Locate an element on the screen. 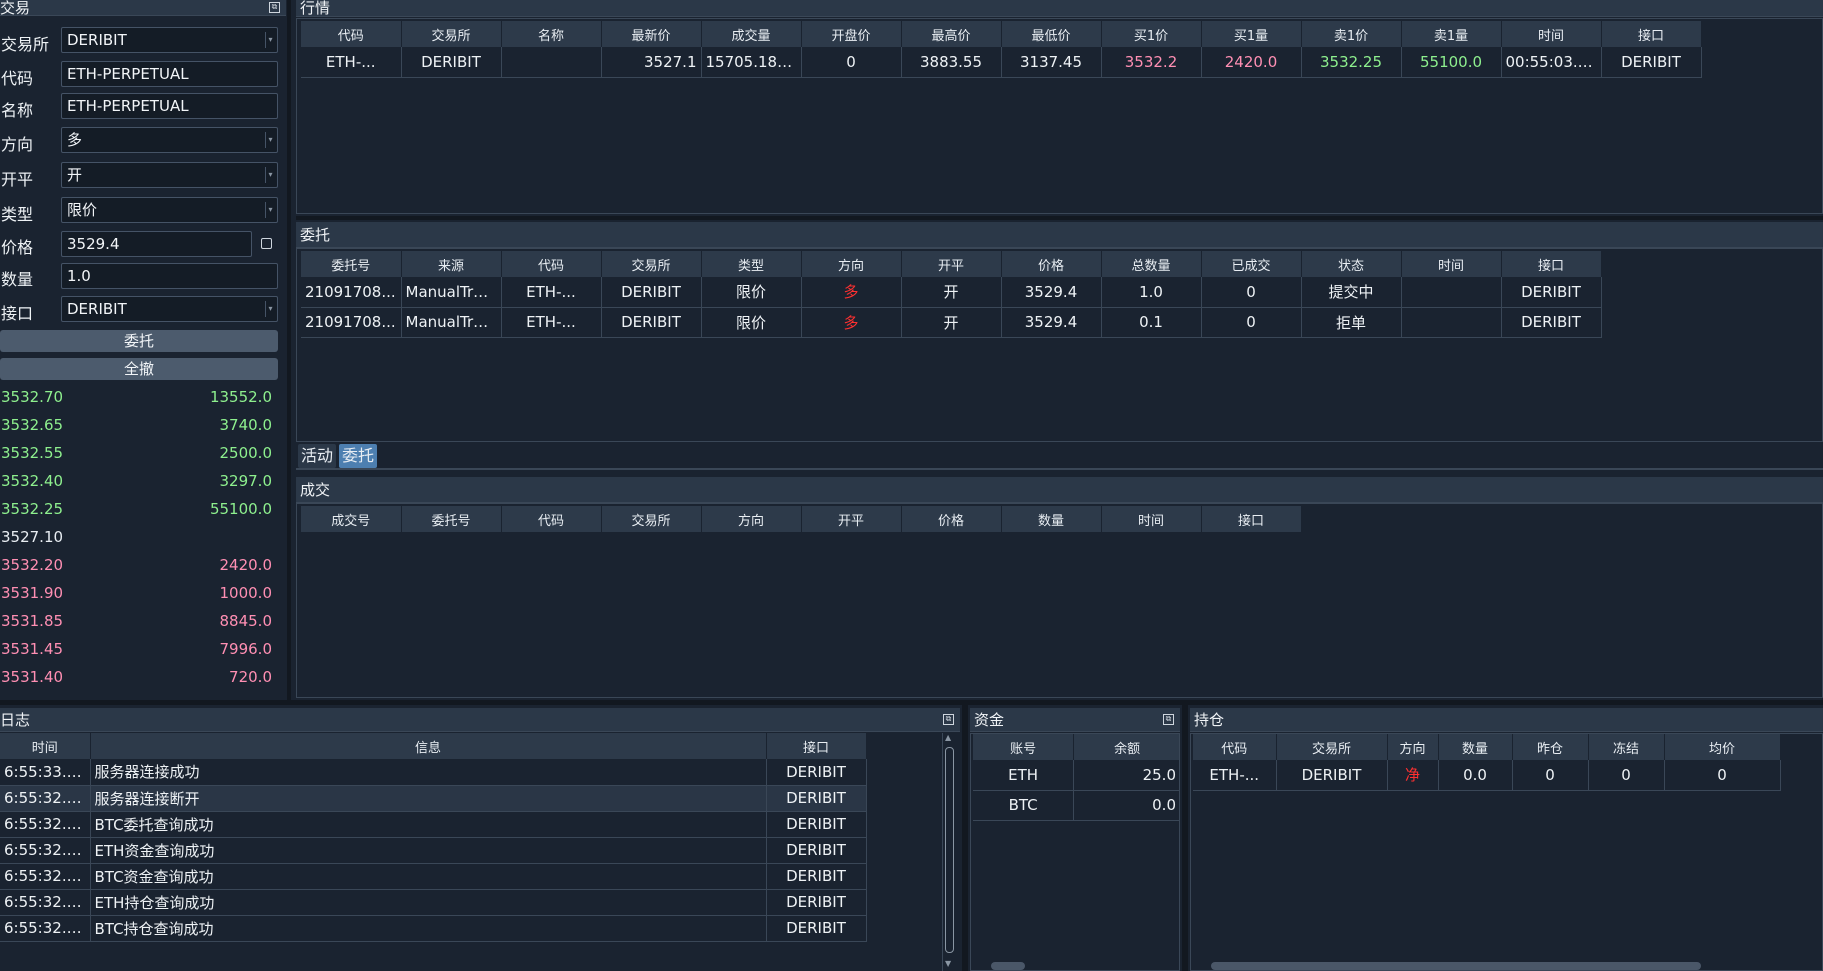 This screenshot has height=971, width=1823. send-order-button: 委托 is located at coordinates (139, 341).